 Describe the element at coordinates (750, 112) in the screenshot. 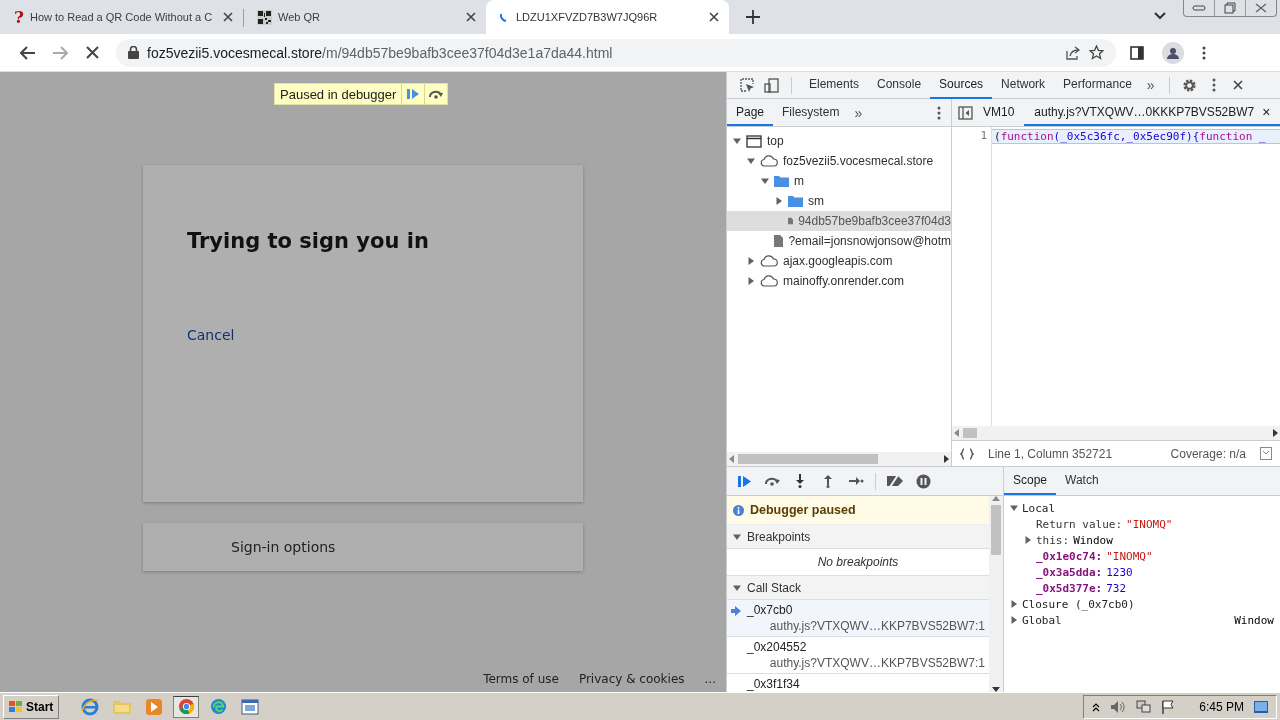

I see `navigator-tab: Page` at that location.